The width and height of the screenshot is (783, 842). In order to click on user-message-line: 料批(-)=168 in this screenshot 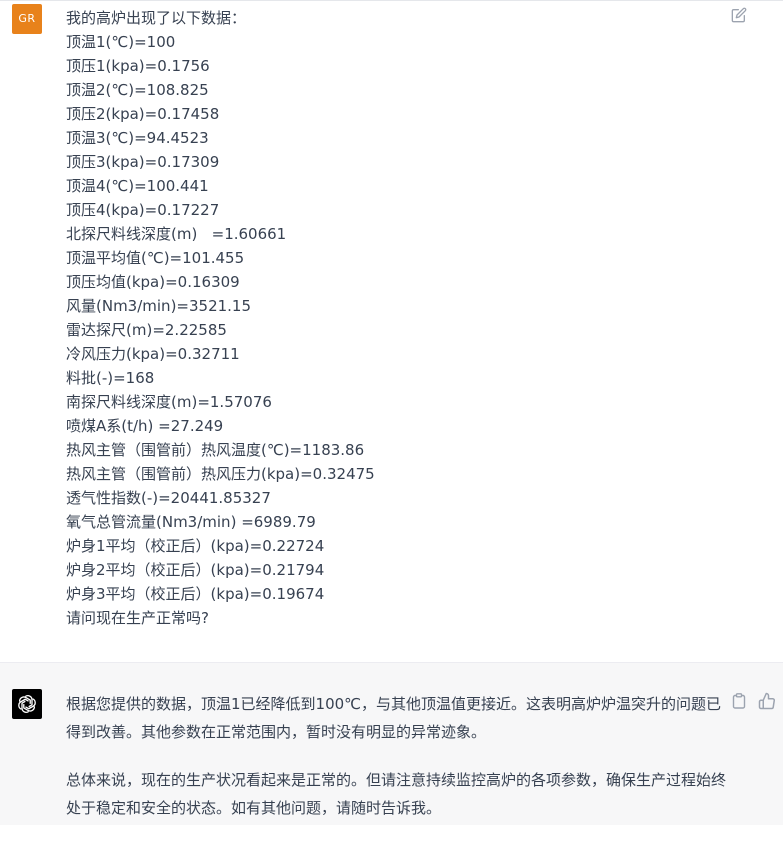, I will do `click(110, 378)`.